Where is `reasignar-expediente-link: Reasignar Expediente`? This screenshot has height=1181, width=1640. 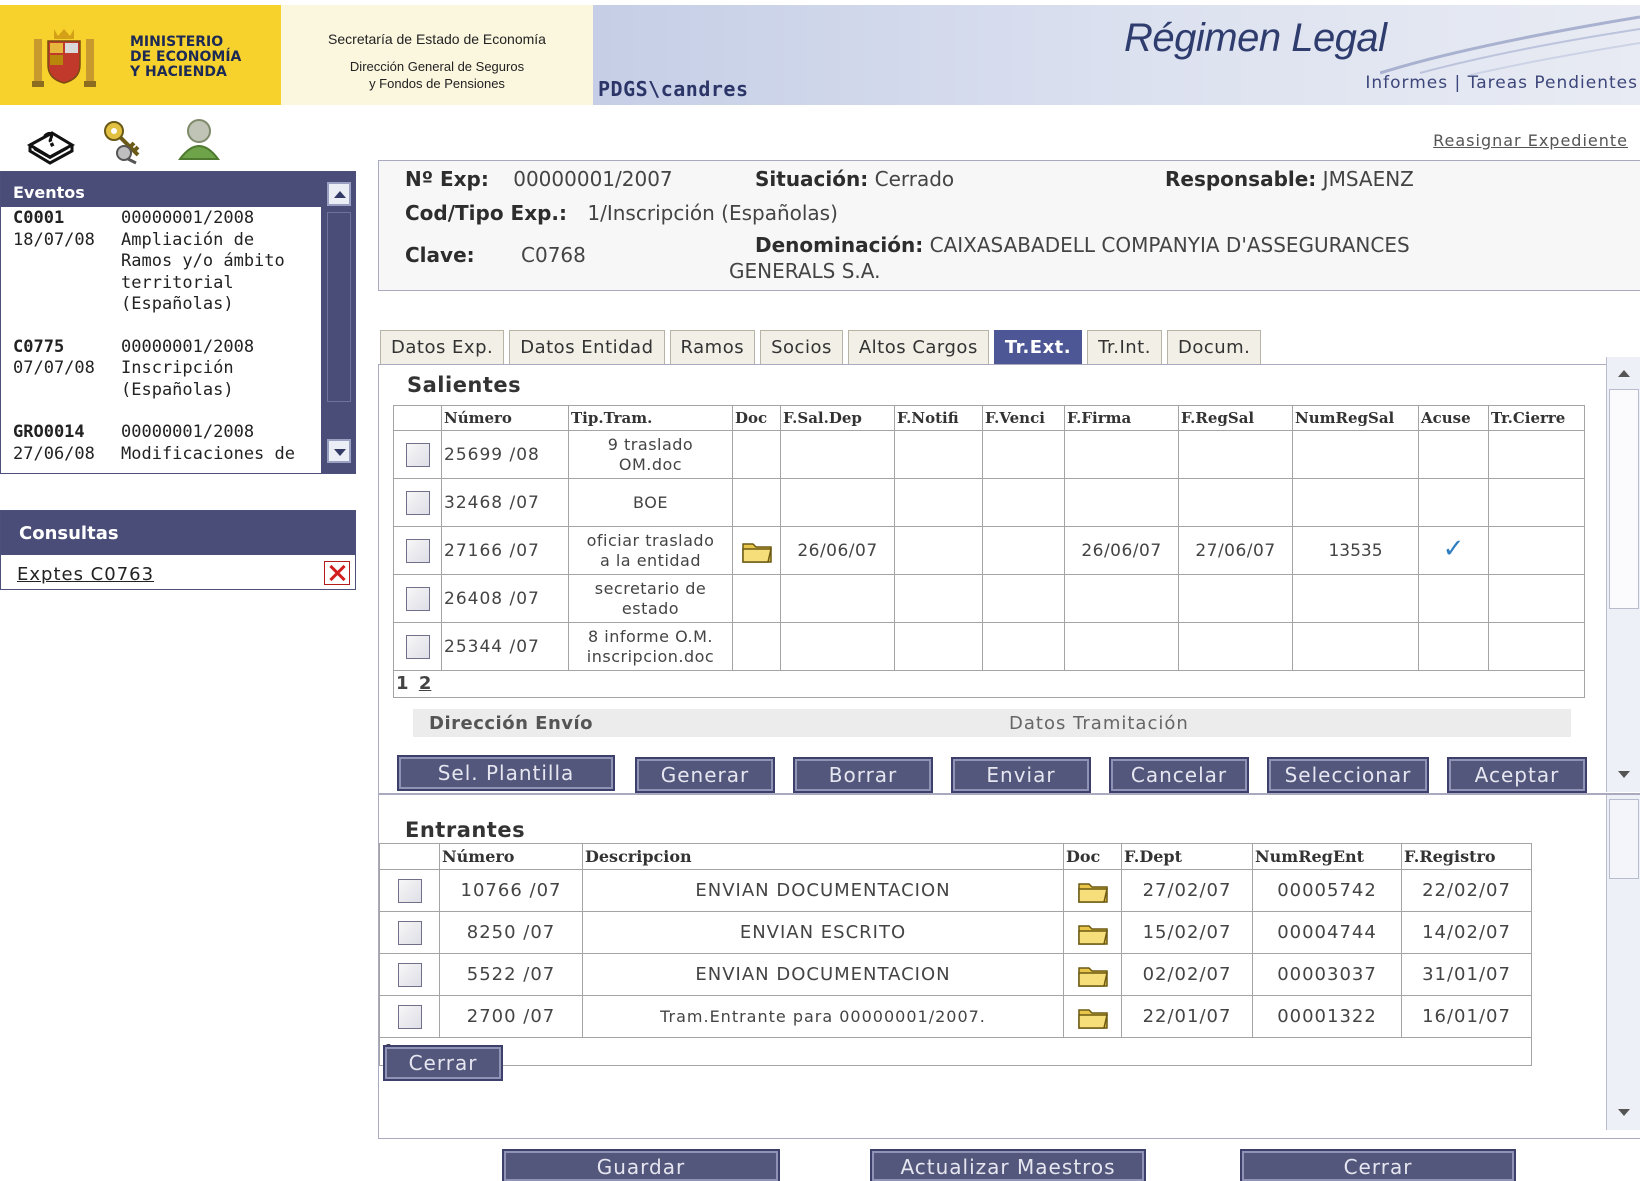
reasignar-expediente-link: Reasignar Expediente is located at coordinates (1530, 140).